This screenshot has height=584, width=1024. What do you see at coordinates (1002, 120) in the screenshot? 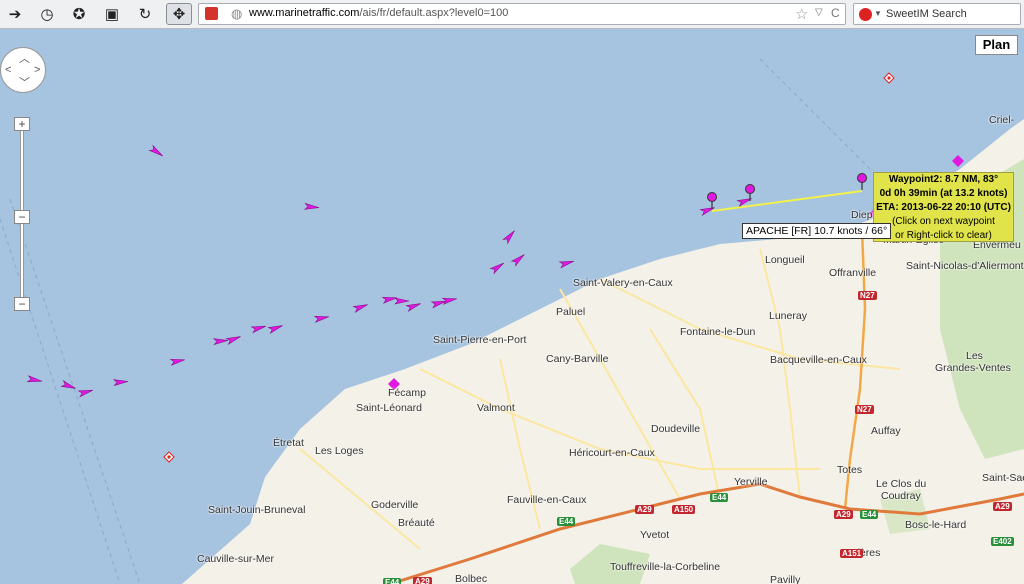
I see `place-label: Criel-` at bounding box center [1002, 120].